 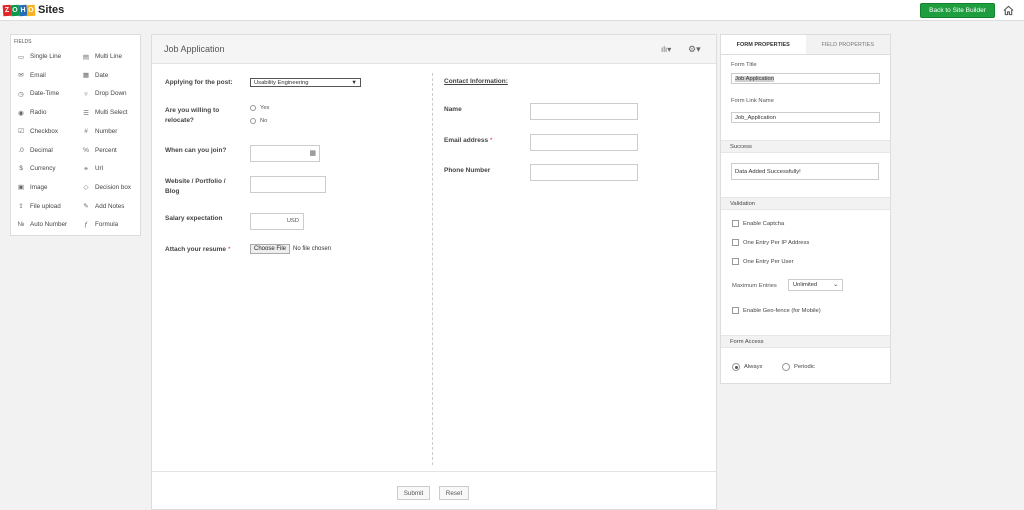 I want to click on success-message-textarea: Data Added Successfully!, so click(x=805, y=171).